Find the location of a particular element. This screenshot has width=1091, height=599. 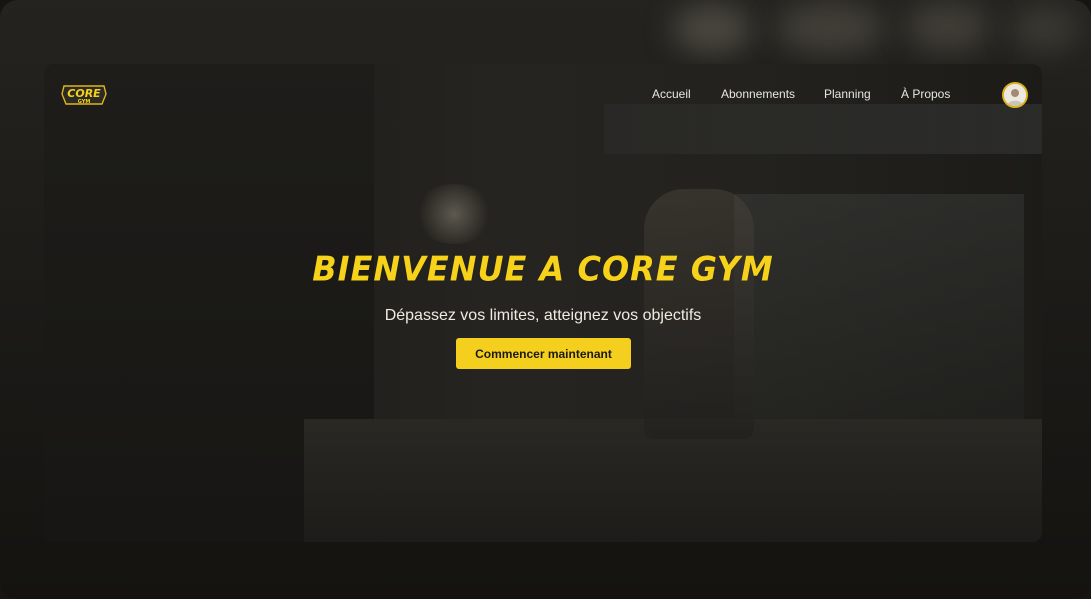

nav-link-planning: Planning is located at coordinates (847, 94).